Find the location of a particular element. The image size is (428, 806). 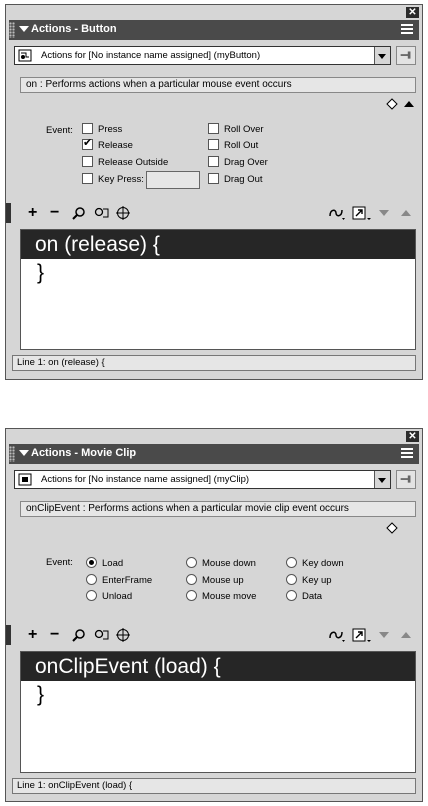

script-editor: onClipEvent (load) { } is located at coordinates (218, 712).